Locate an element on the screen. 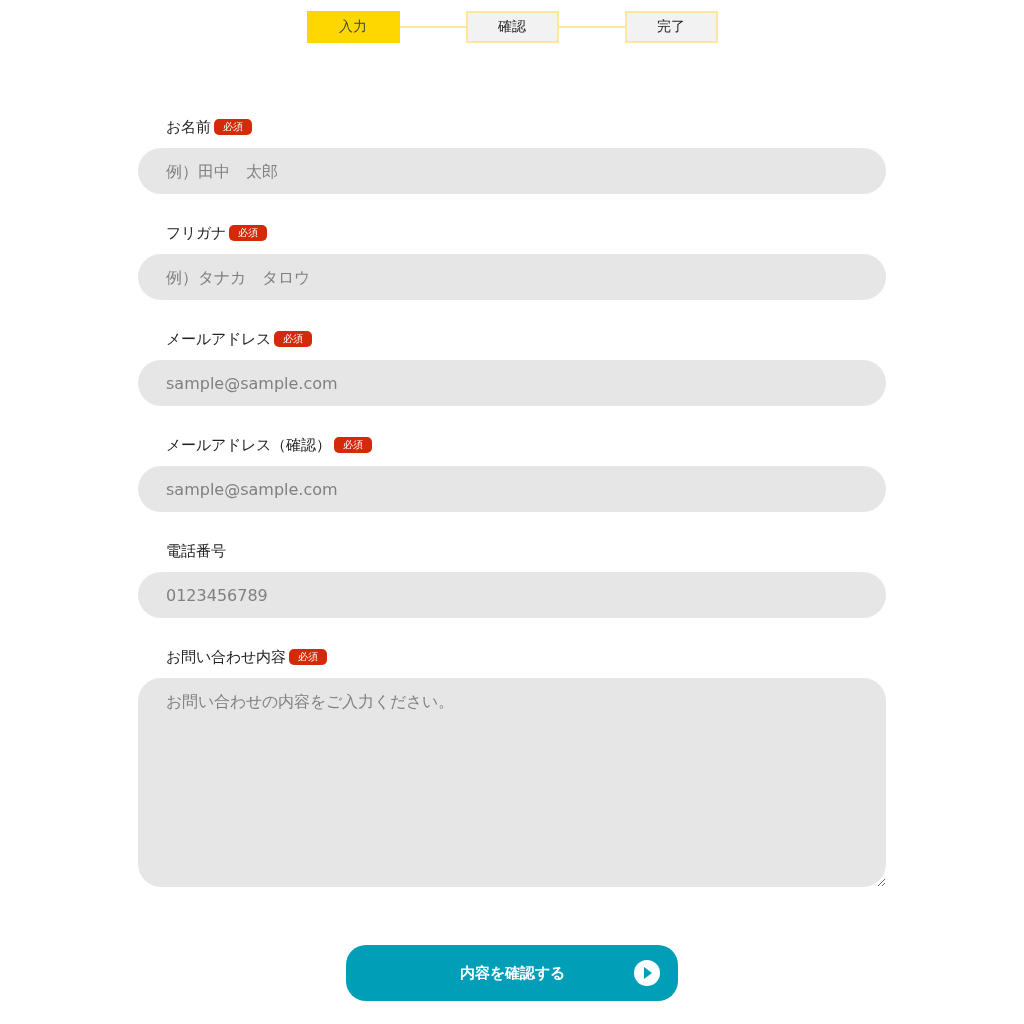  field-label: メールアドレス is located at coordinates (218, 339).